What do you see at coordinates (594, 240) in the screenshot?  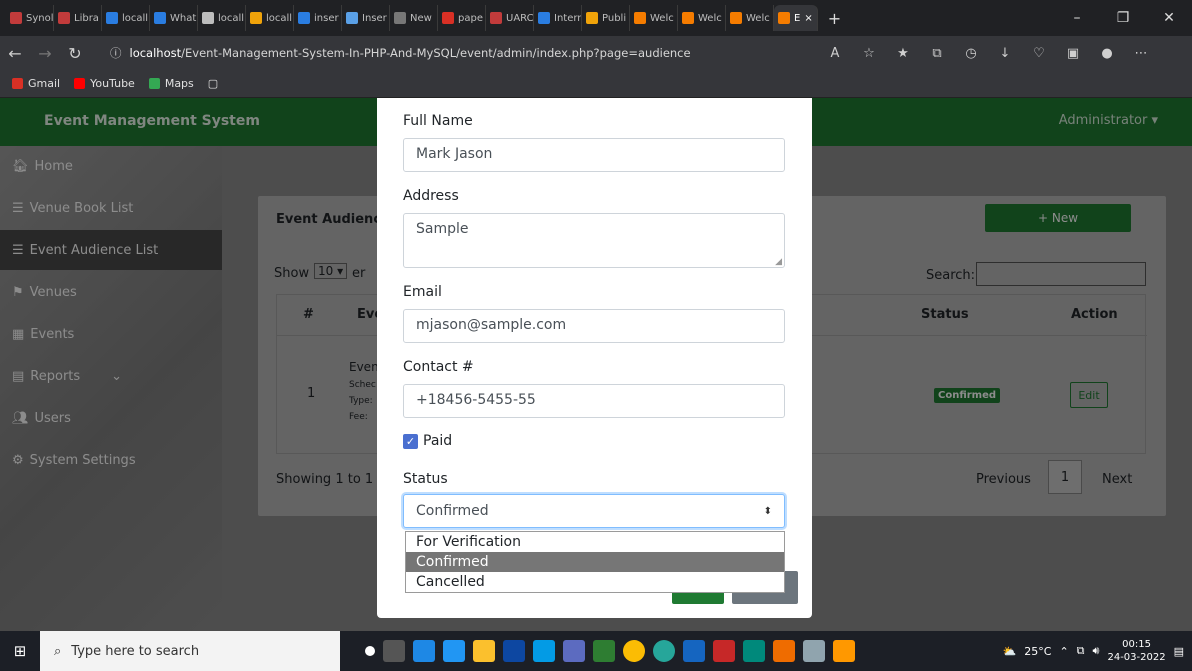 I see `address-textarea: Sample ◢` at bounding box center [594, 240].